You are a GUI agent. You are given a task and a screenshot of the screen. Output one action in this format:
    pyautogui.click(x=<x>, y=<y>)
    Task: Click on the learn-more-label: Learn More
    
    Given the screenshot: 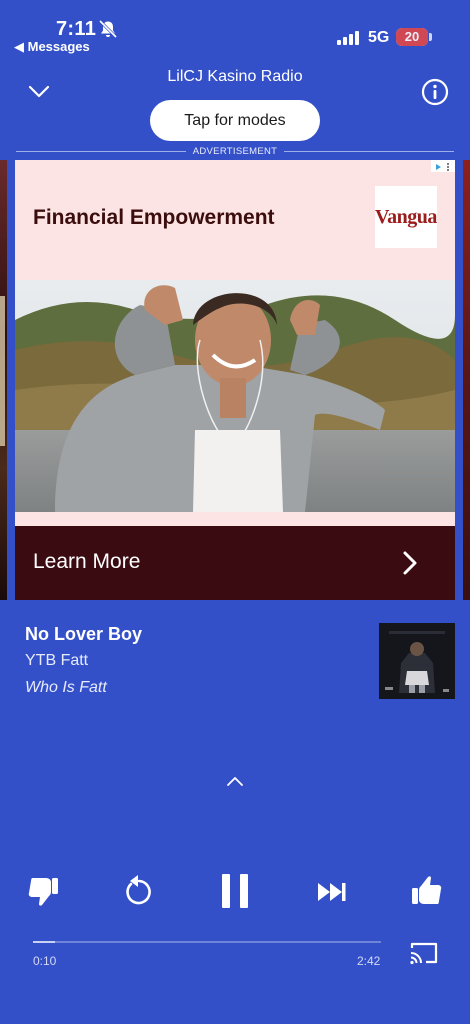 What is the action you would take?
    pyautogui.click(x=87, y=561)
    